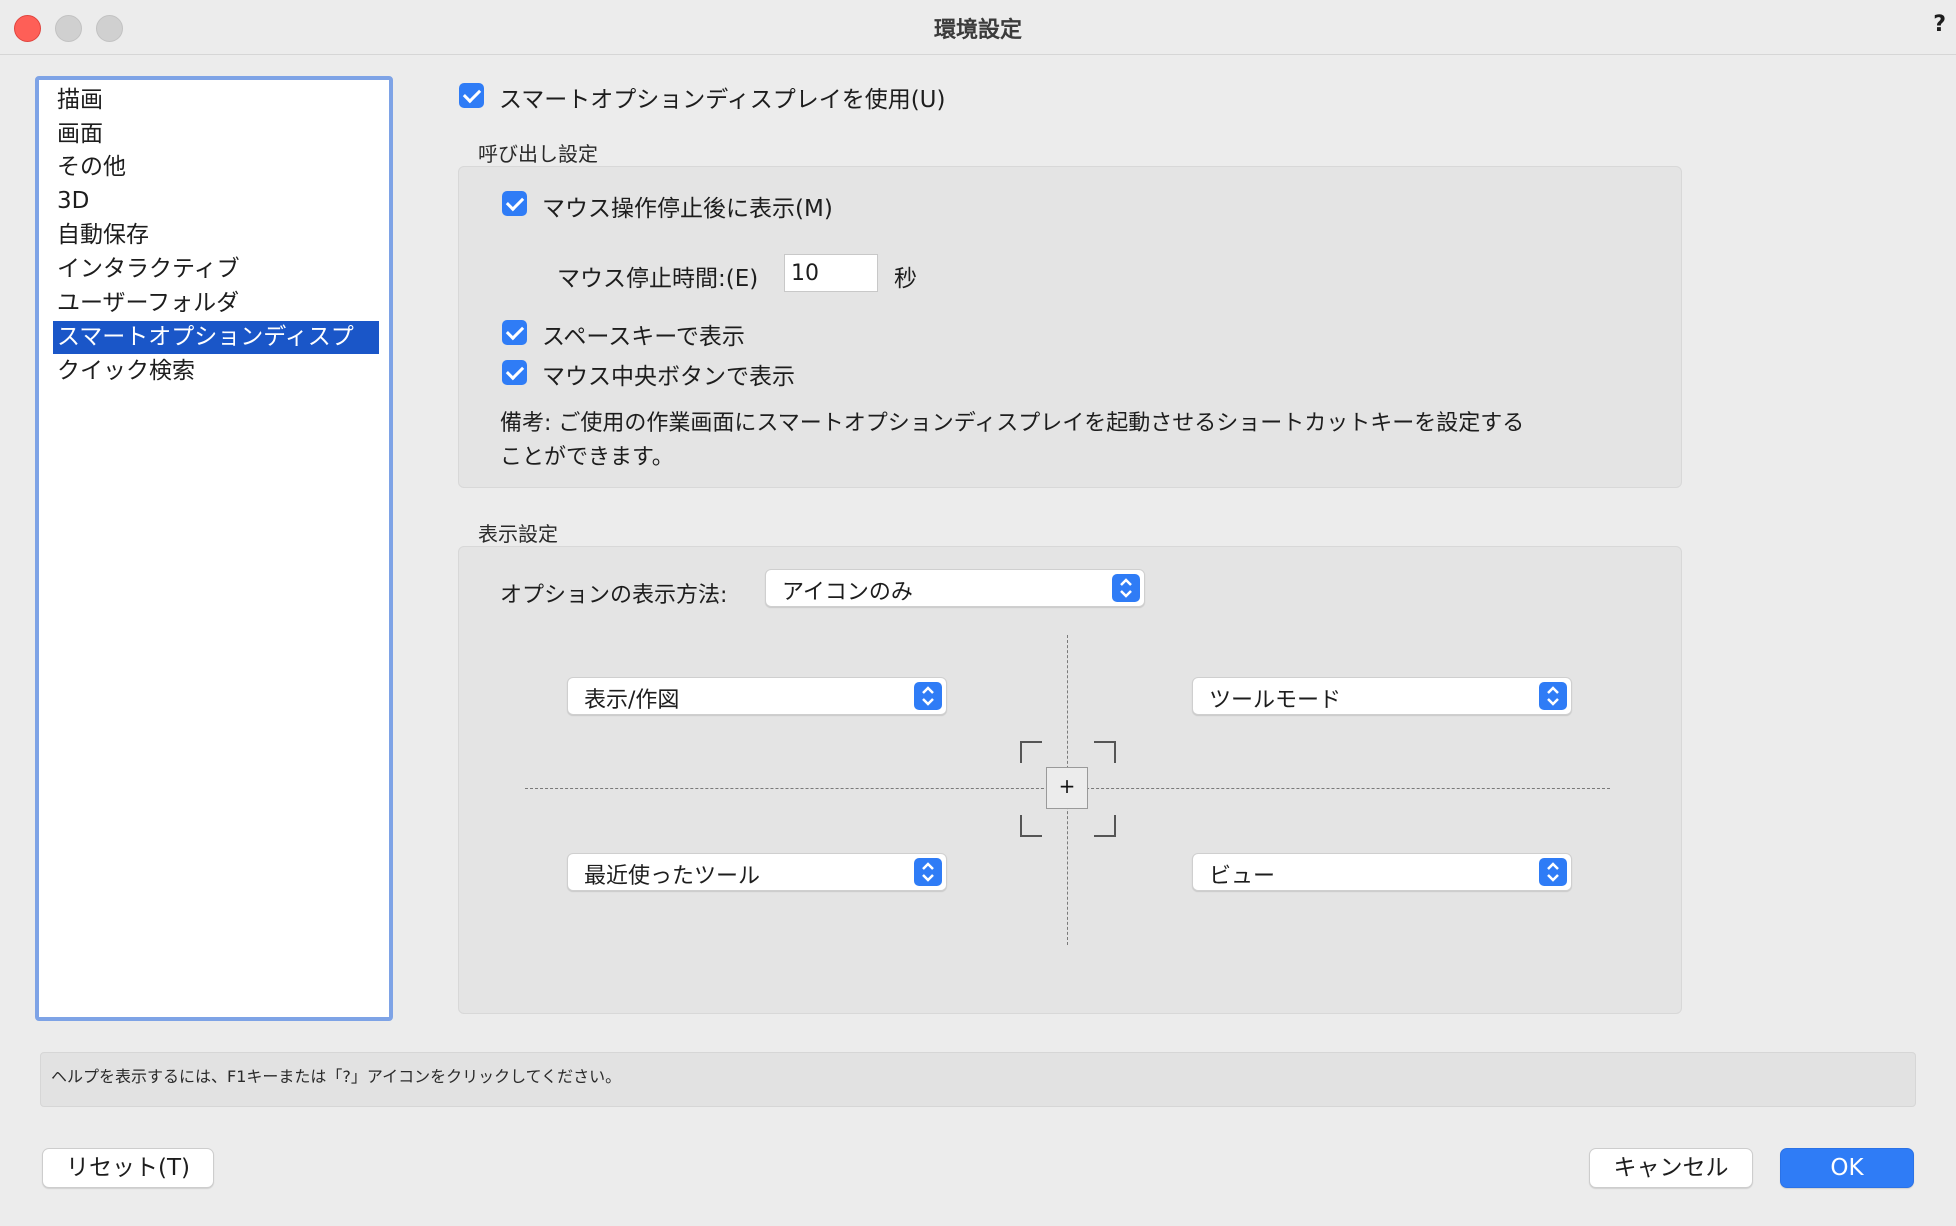 The width and height of the screenshot is (1956, 1226). I want to click on window-title: 環境設定, so click(977, 30).